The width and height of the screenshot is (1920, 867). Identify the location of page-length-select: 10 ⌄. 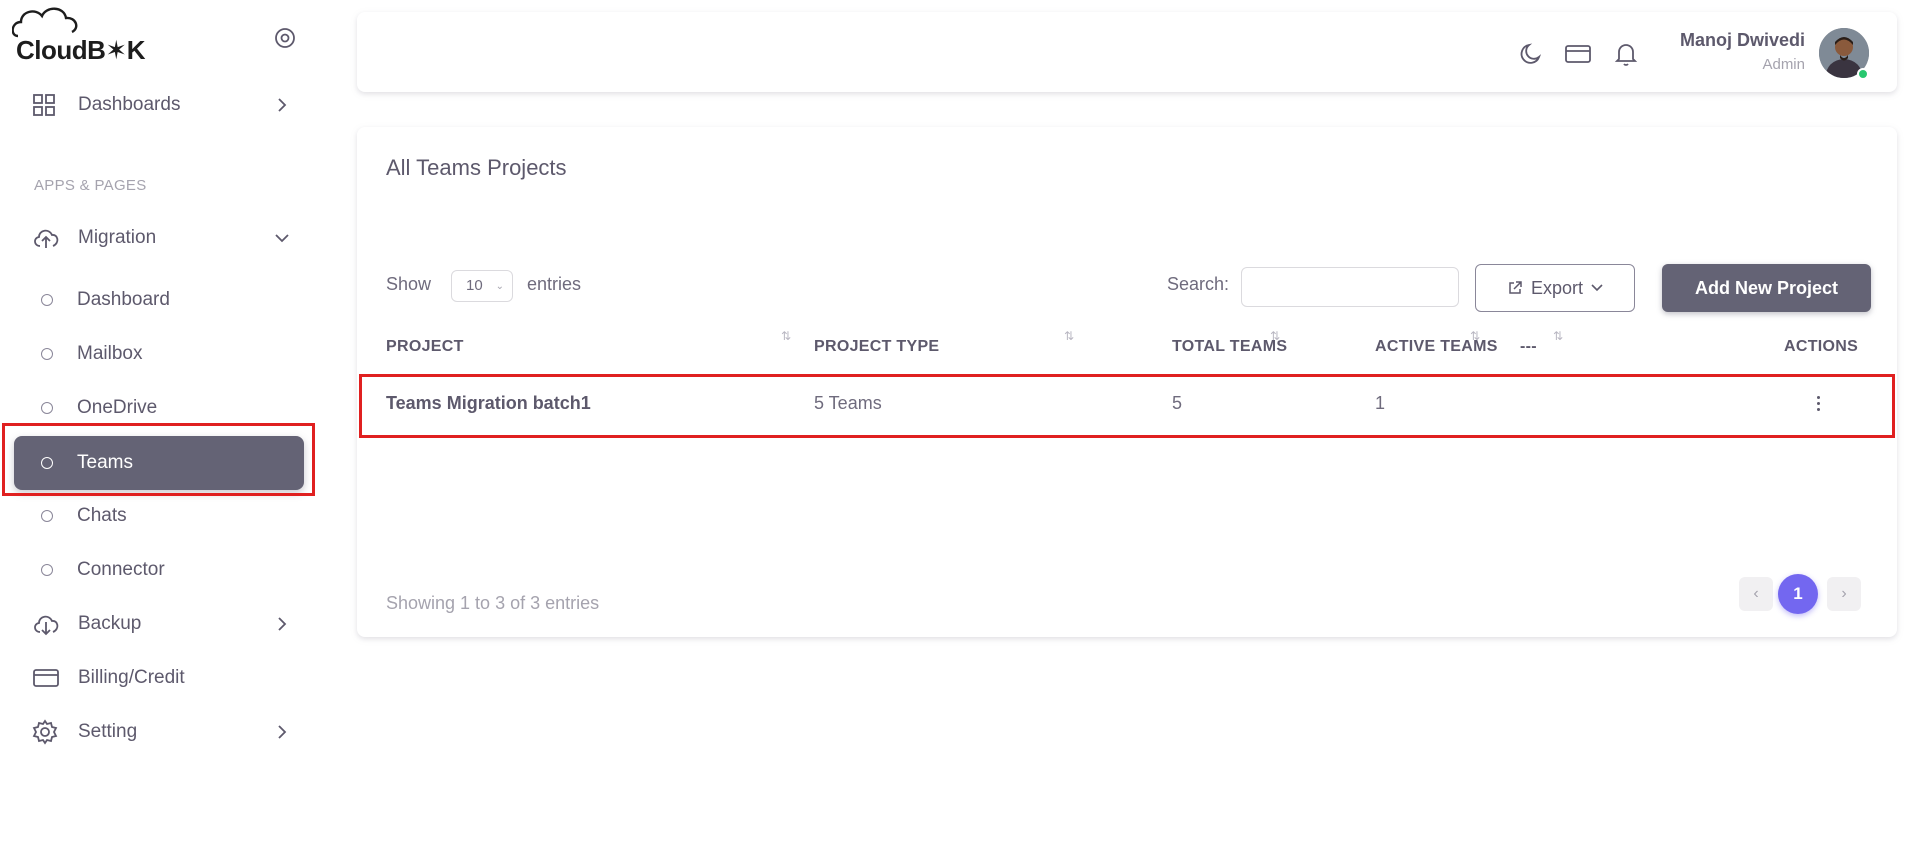
(482, 286).